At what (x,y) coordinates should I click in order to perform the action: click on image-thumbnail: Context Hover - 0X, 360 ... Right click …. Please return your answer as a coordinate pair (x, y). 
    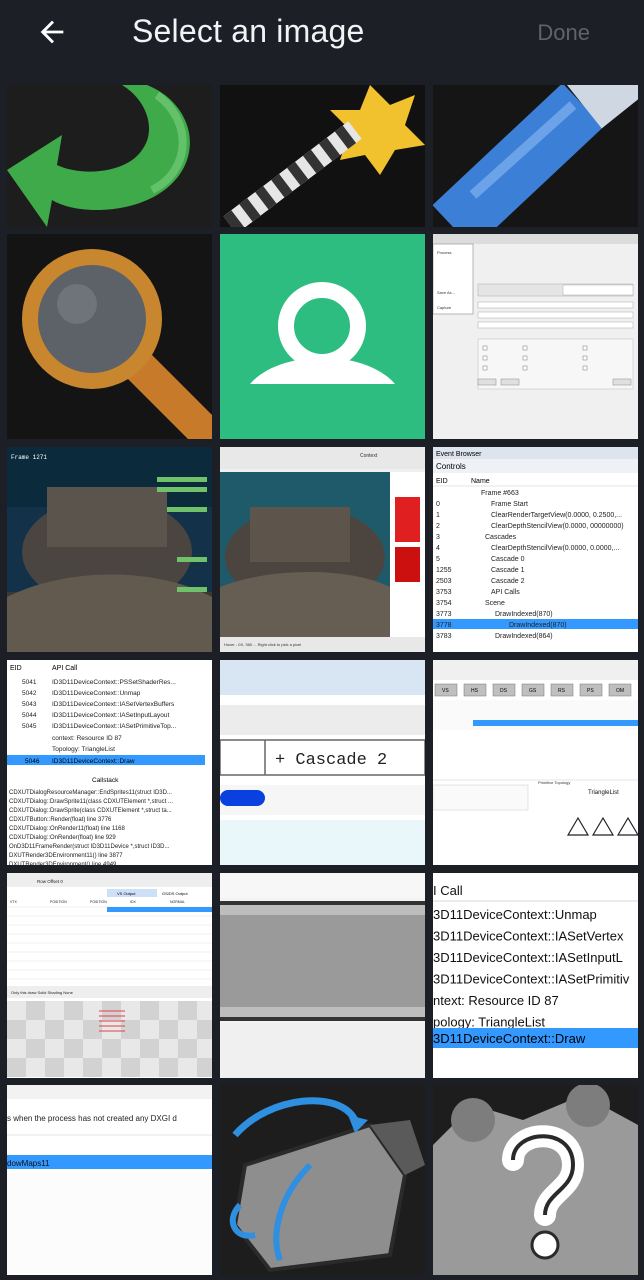
    Looking at the image, I should click on (322, 549).